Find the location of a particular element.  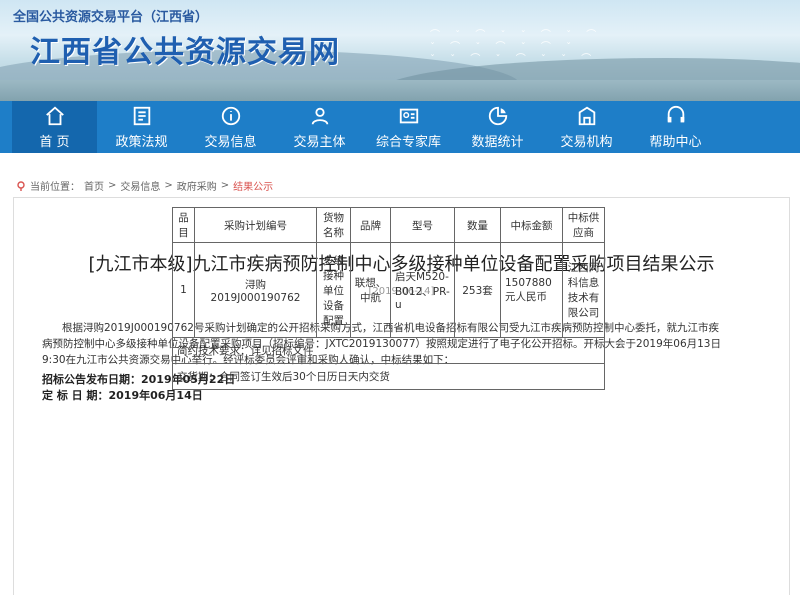

header-cell: 型号 is located at coordinates (422, 225).